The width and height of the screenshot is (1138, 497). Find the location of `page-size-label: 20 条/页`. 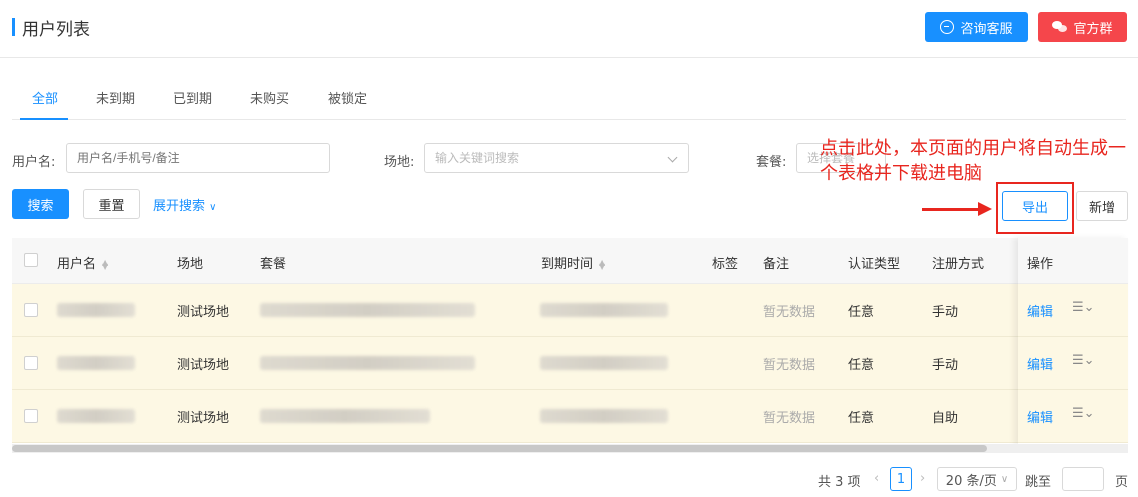

page-size-label: 20 条/页 is located at coordinates (971, 481).